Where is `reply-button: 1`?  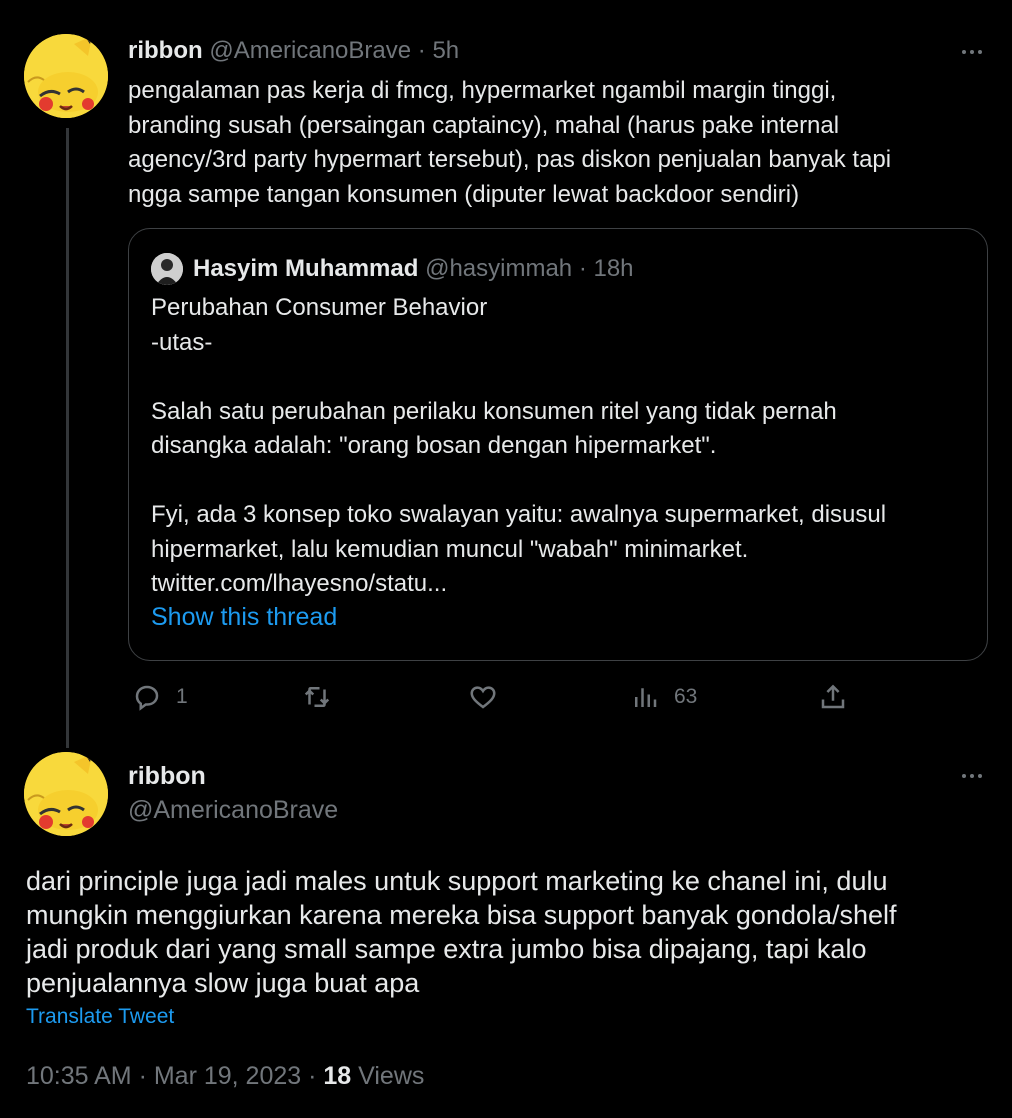
reply-button: 1 is located at coordinates (160, 697).